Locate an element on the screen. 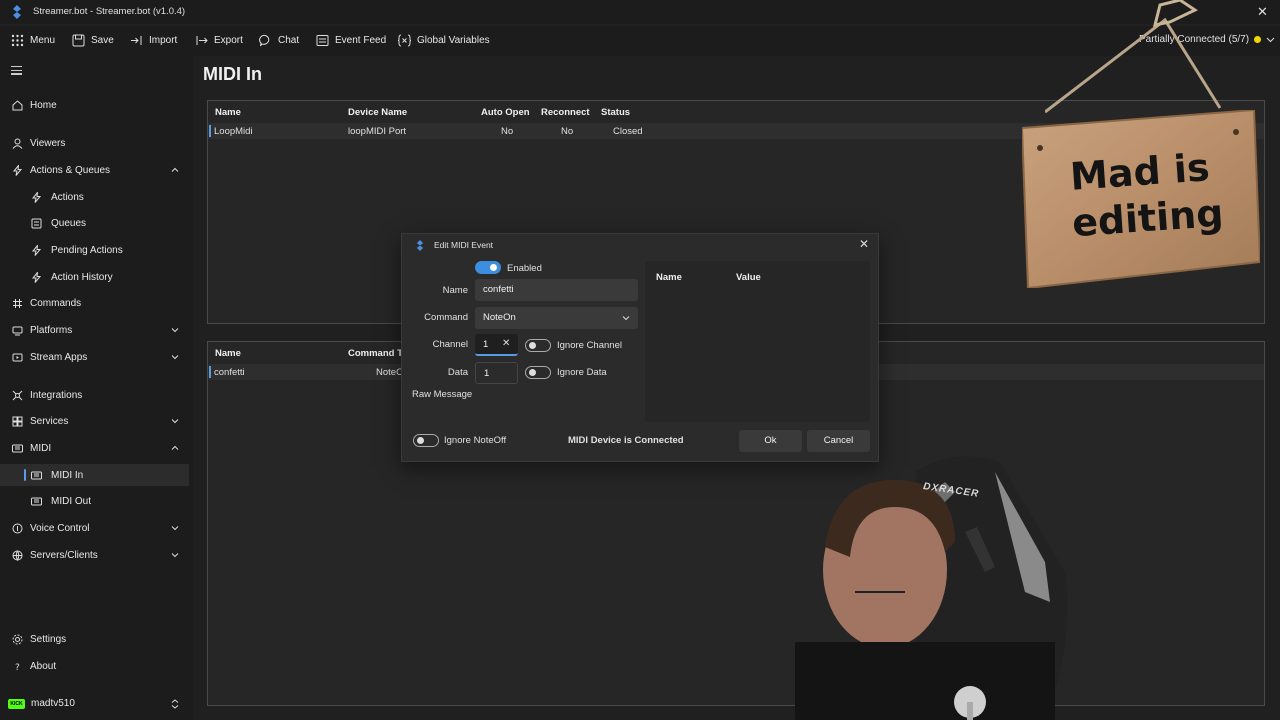 The image size is (1280, 720). cell-name: confetti is located at coordinates (229, 372).